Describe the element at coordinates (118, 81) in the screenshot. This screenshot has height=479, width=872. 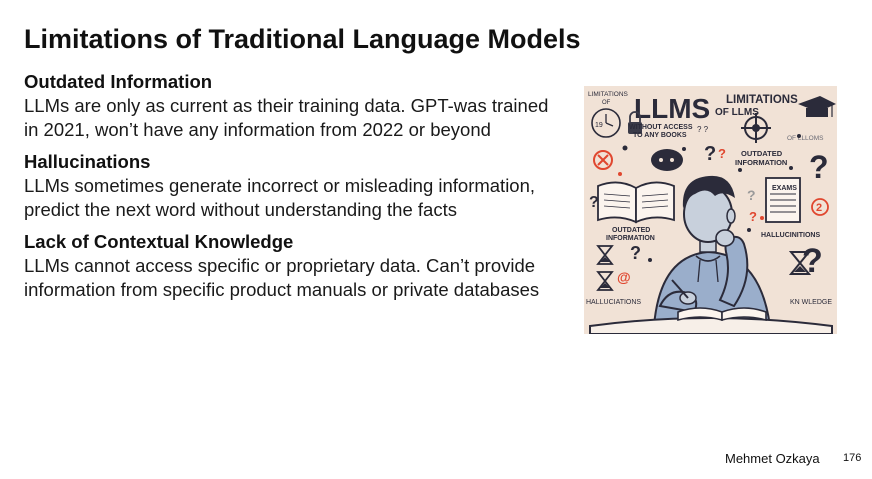
I see `section-heading: Outdated Information` at that location.